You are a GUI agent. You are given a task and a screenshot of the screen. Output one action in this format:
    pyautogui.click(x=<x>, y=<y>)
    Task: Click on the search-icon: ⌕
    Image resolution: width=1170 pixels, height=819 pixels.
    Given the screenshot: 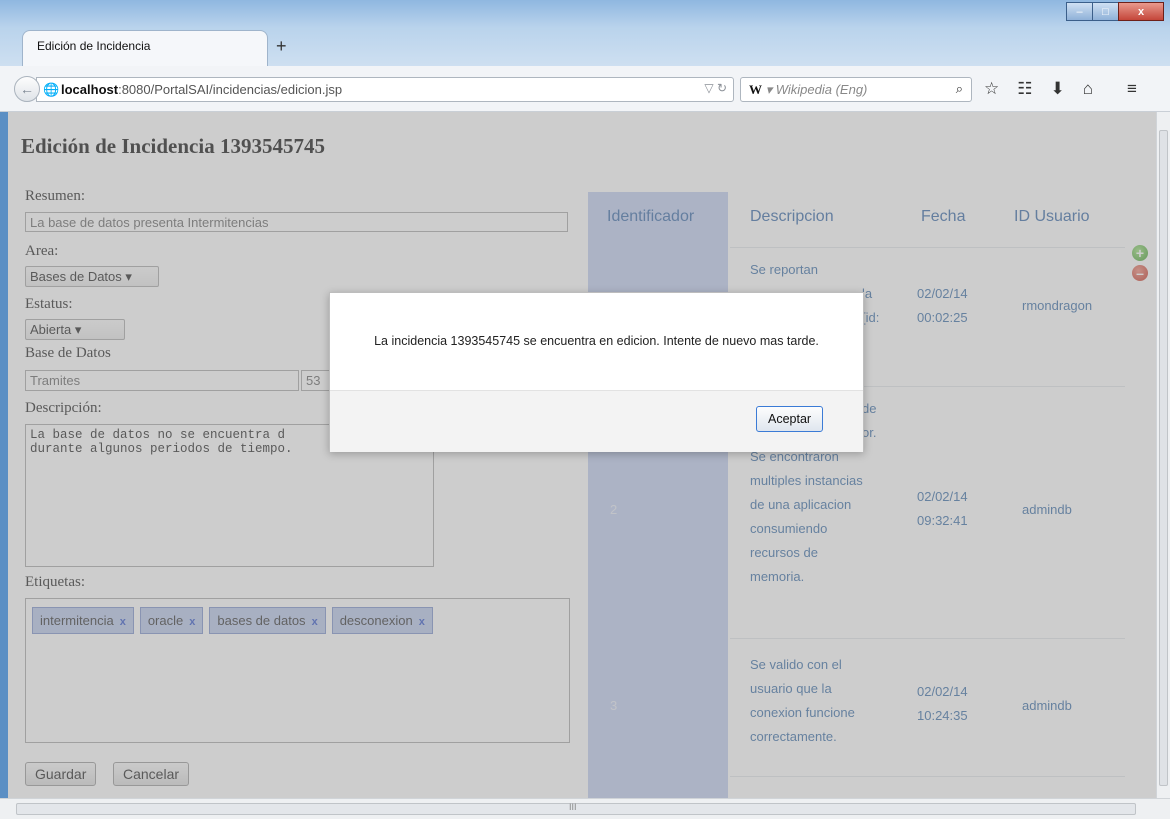 What is the action you would take?
    pyautogui.click(x=959, y=89)
    